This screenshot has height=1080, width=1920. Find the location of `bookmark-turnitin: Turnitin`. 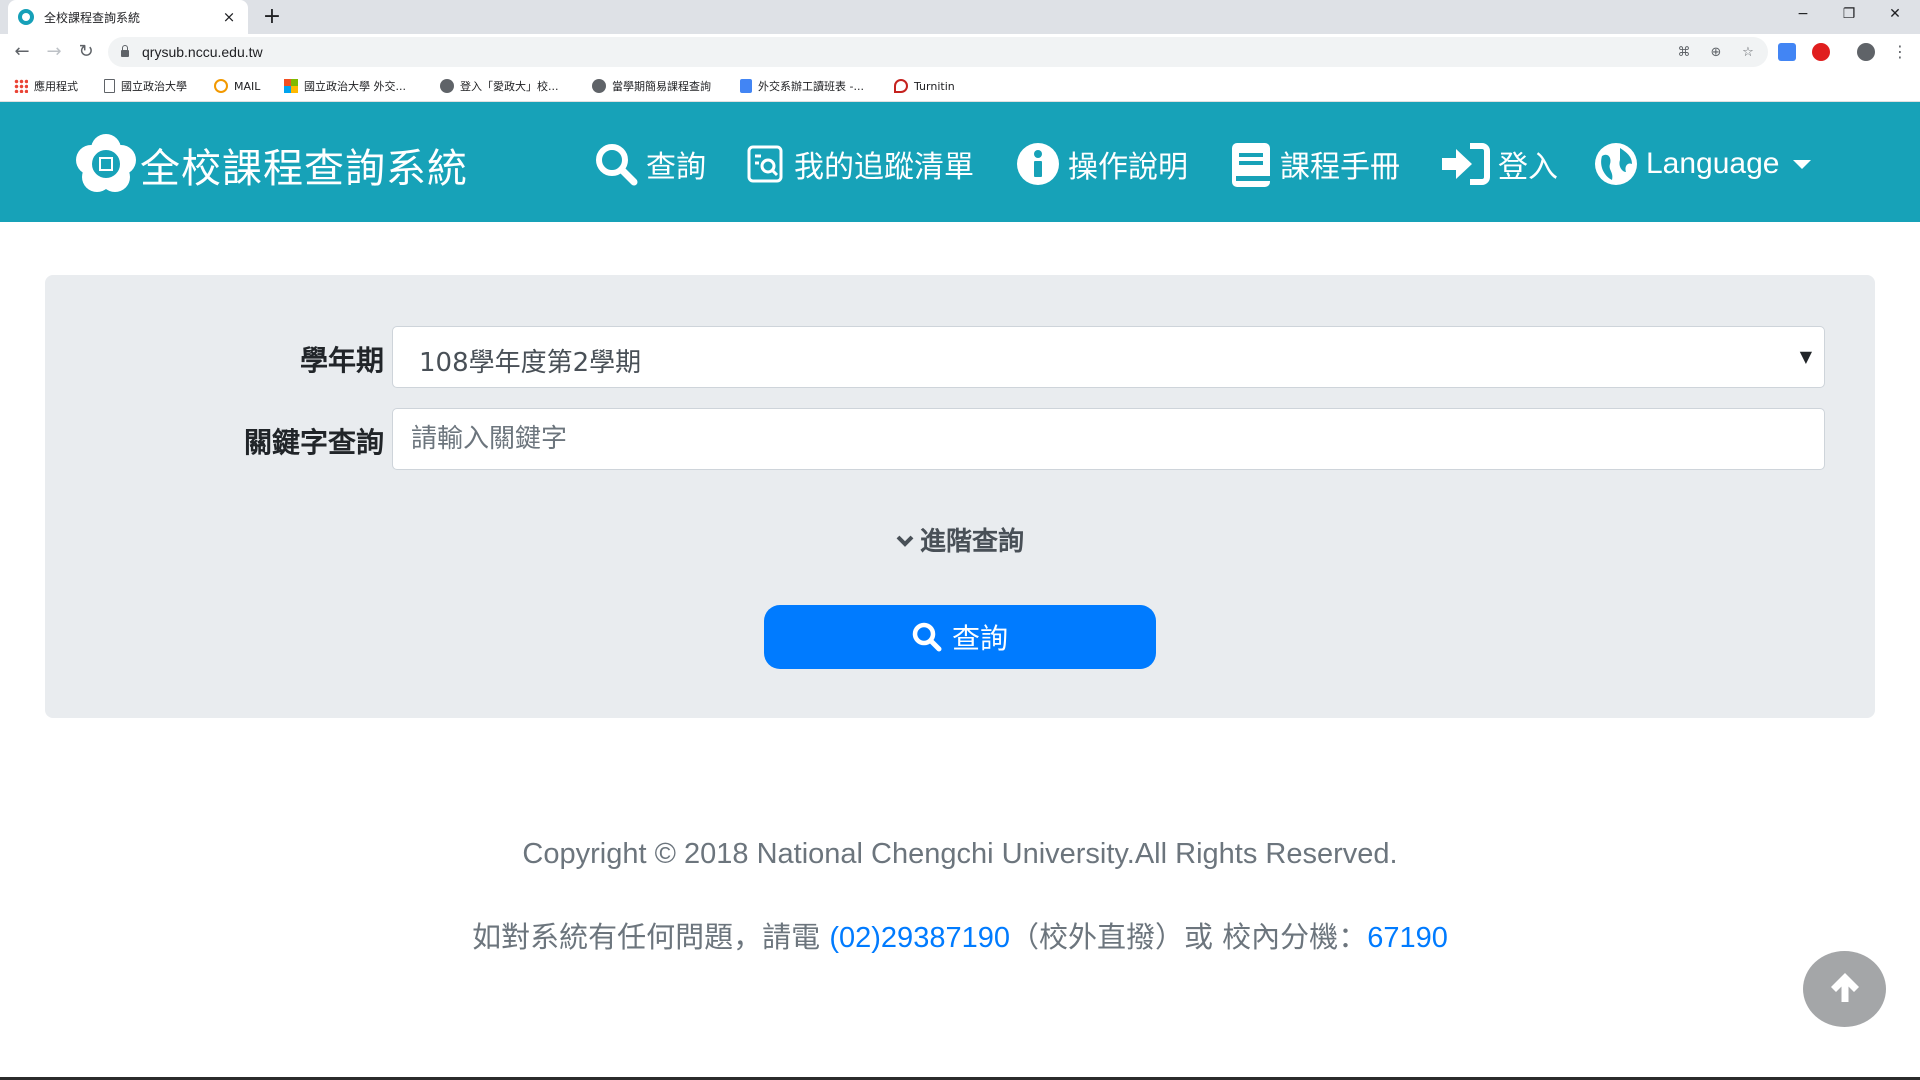

bookmark-turnitin: Turnitin is located at coordinates (924, 86).